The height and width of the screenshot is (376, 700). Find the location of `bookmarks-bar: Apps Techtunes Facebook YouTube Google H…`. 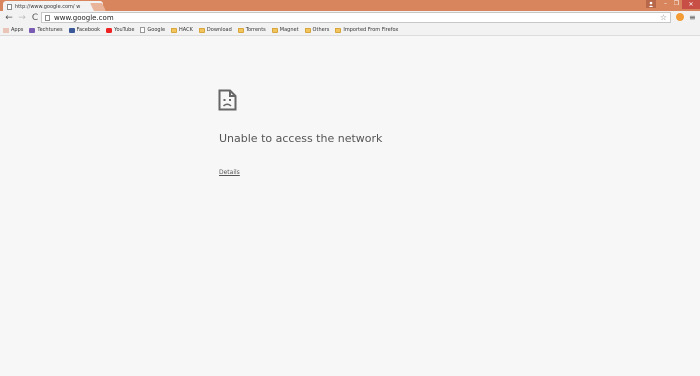

bookmarks-bar: Apps Techtunes Facebook YouTube Google H… is located at coordinates (350, 30).